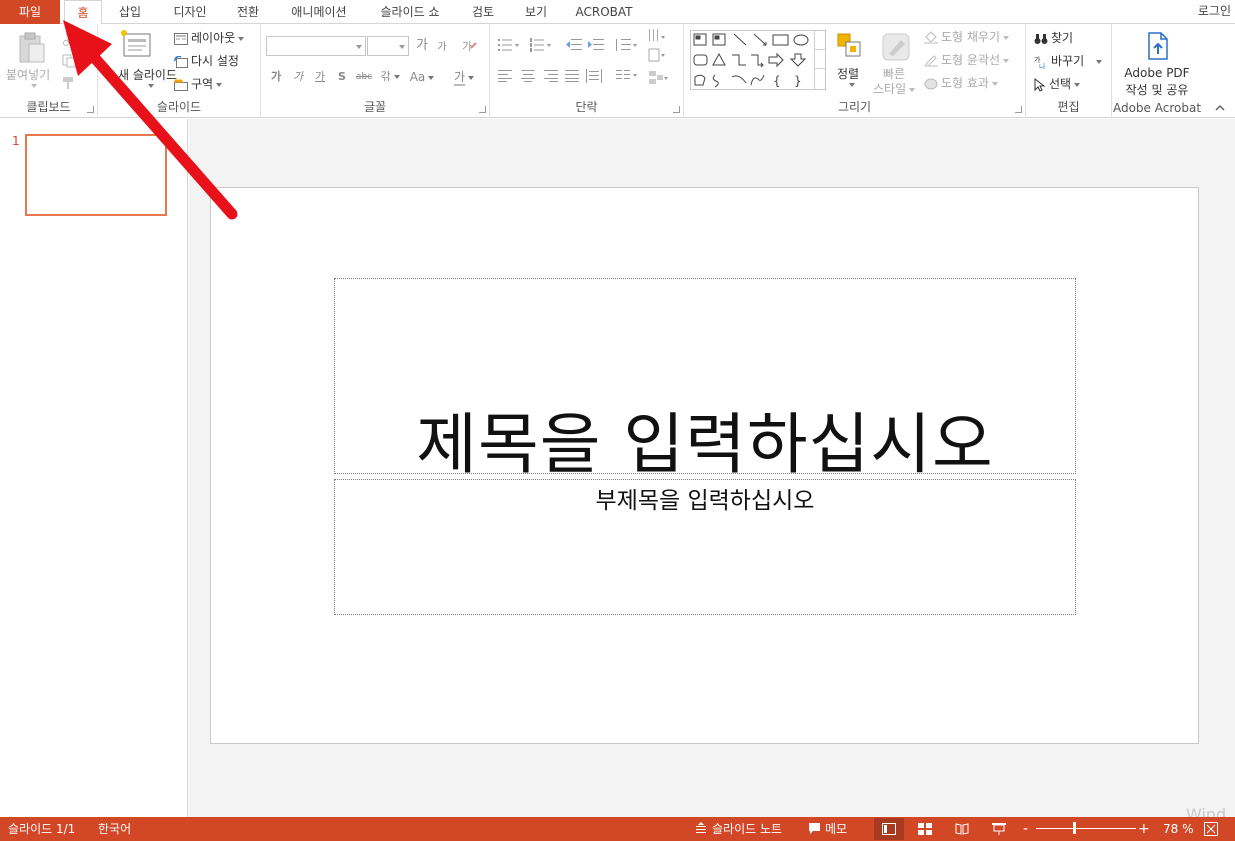  What do you see at coordinates (657, 36) in the screenshot?
I see `text-direction-icon` at bounding box center [657, 36].